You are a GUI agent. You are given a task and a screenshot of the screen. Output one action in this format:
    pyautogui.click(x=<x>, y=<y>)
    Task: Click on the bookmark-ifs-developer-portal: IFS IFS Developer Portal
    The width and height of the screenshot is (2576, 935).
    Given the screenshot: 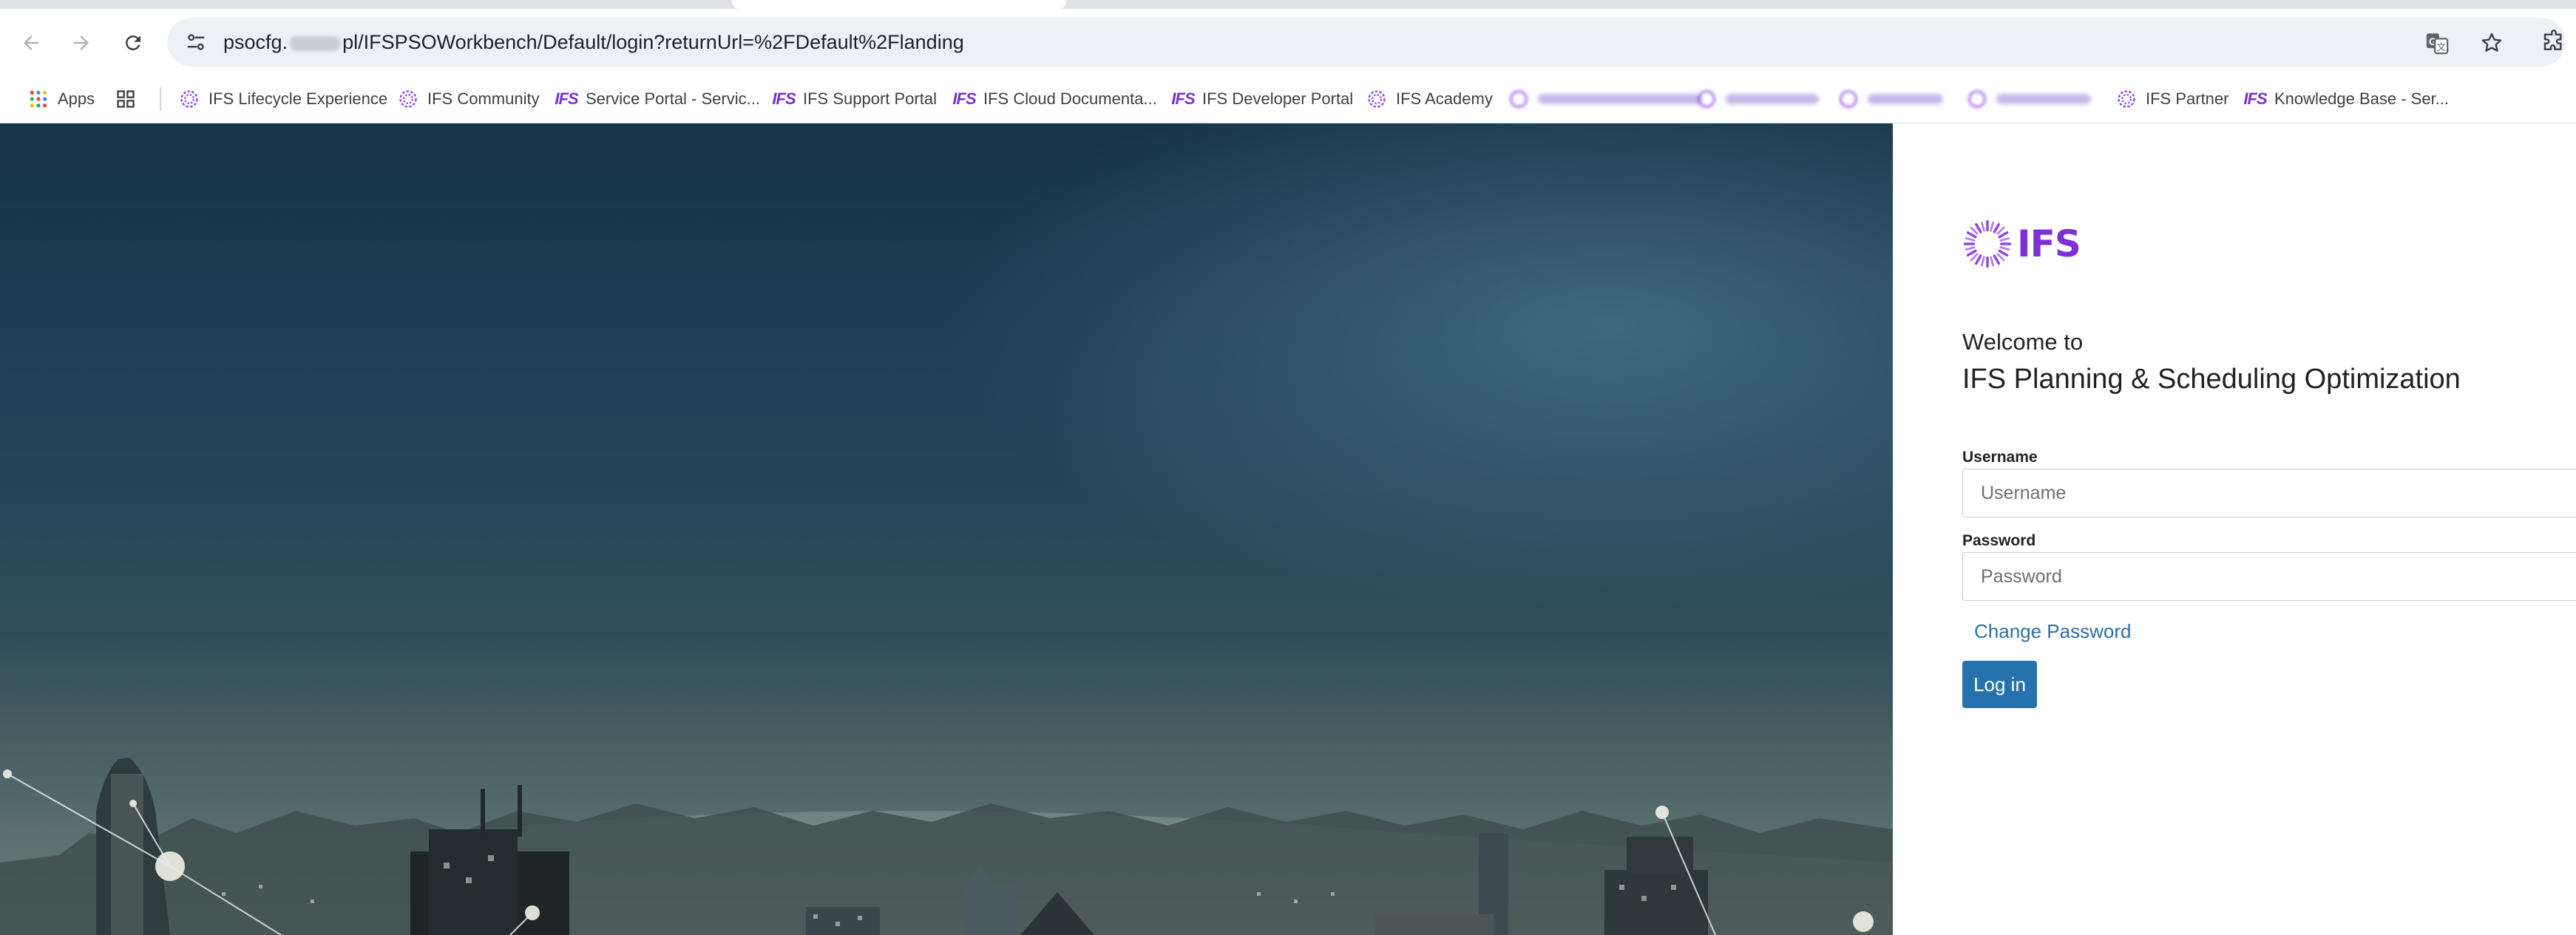 What is the action you would take?
    pyautogui.click(x=1262, y=99)
    